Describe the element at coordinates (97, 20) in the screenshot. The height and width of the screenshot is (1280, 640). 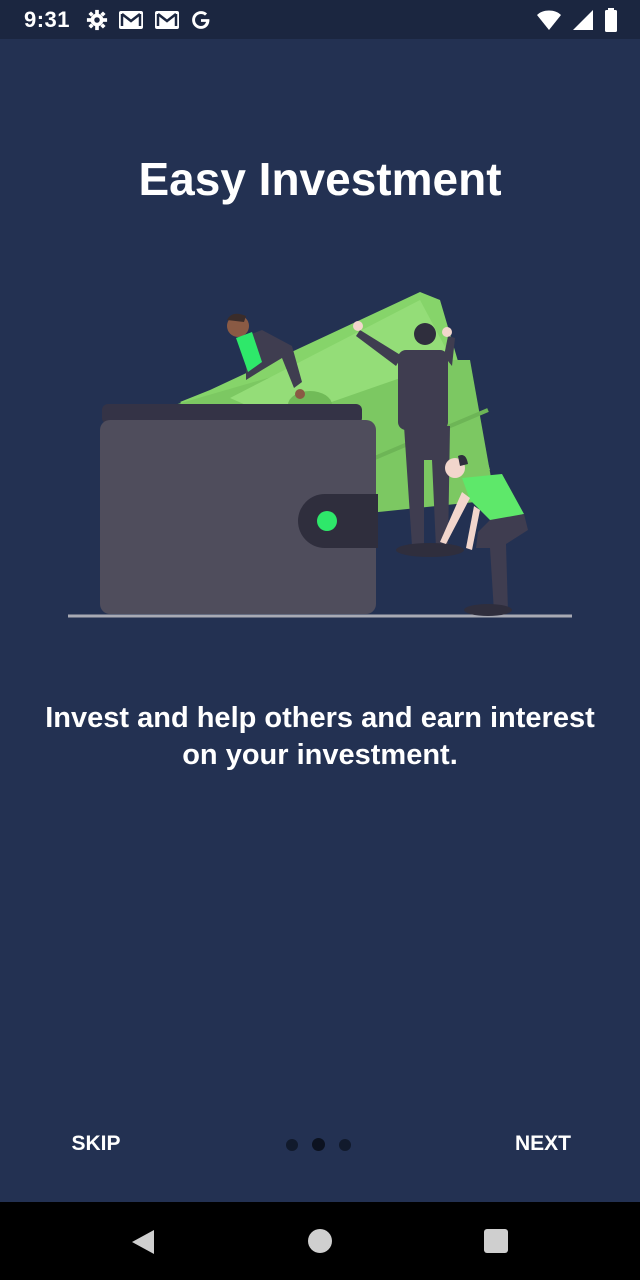
I see `settings-icon` at that location.